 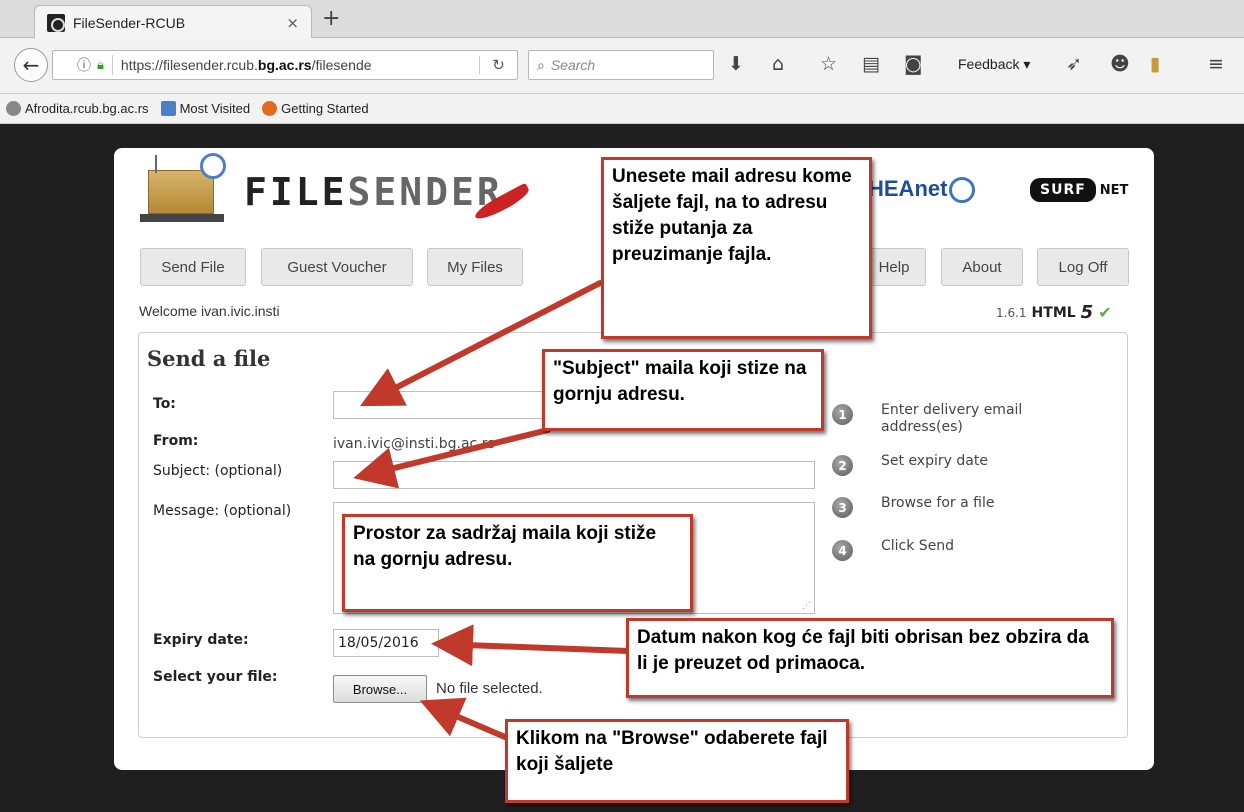 I want to click on page-title: Send a file, so click(x=209, y=358).